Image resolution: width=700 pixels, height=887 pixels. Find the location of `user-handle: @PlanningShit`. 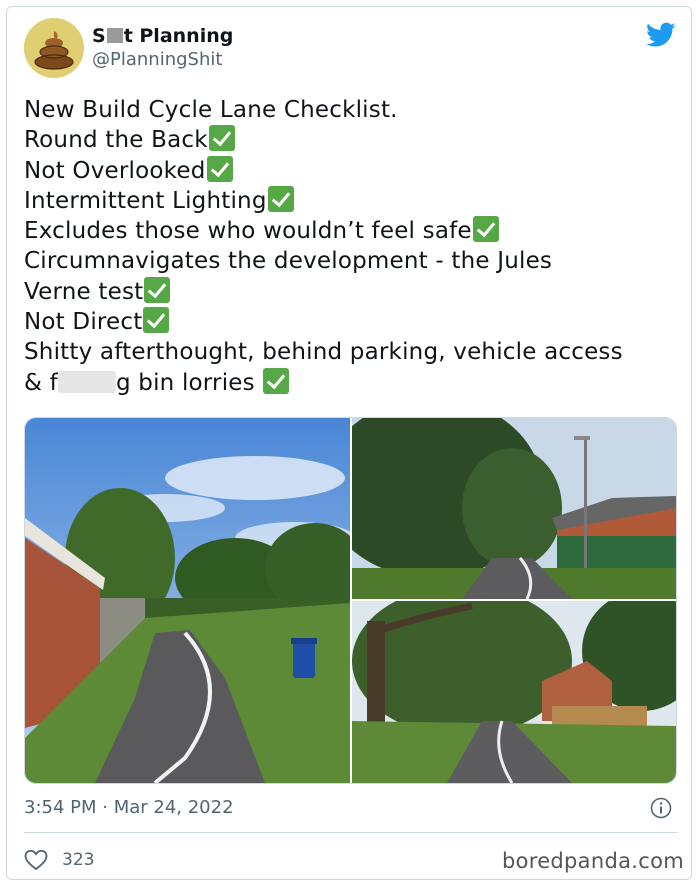

user-handle: @PlanningShit is located at coordinates (162, 60).